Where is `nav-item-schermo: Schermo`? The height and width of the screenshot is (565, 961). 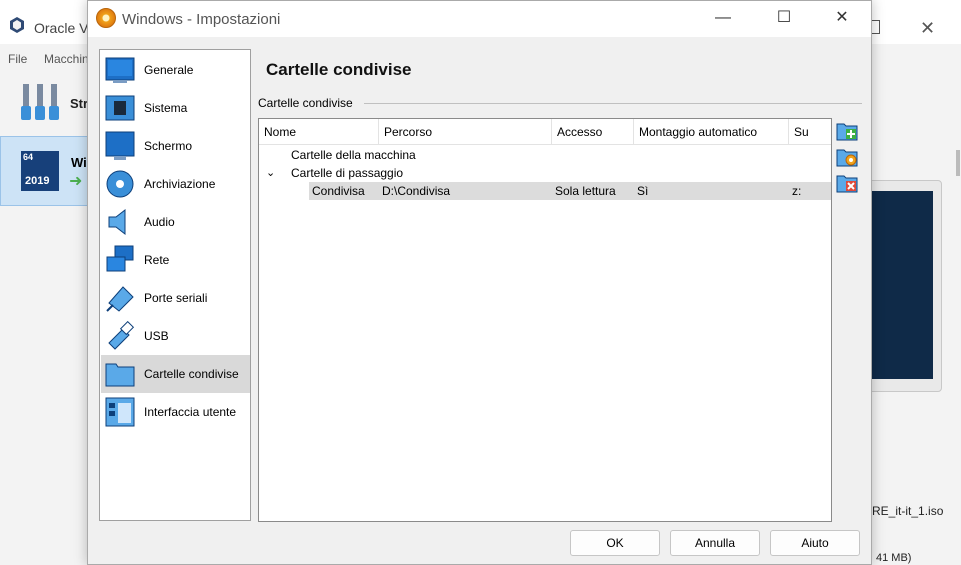 nav-item-schermo: Schermo is located at coordinates (175, 146).